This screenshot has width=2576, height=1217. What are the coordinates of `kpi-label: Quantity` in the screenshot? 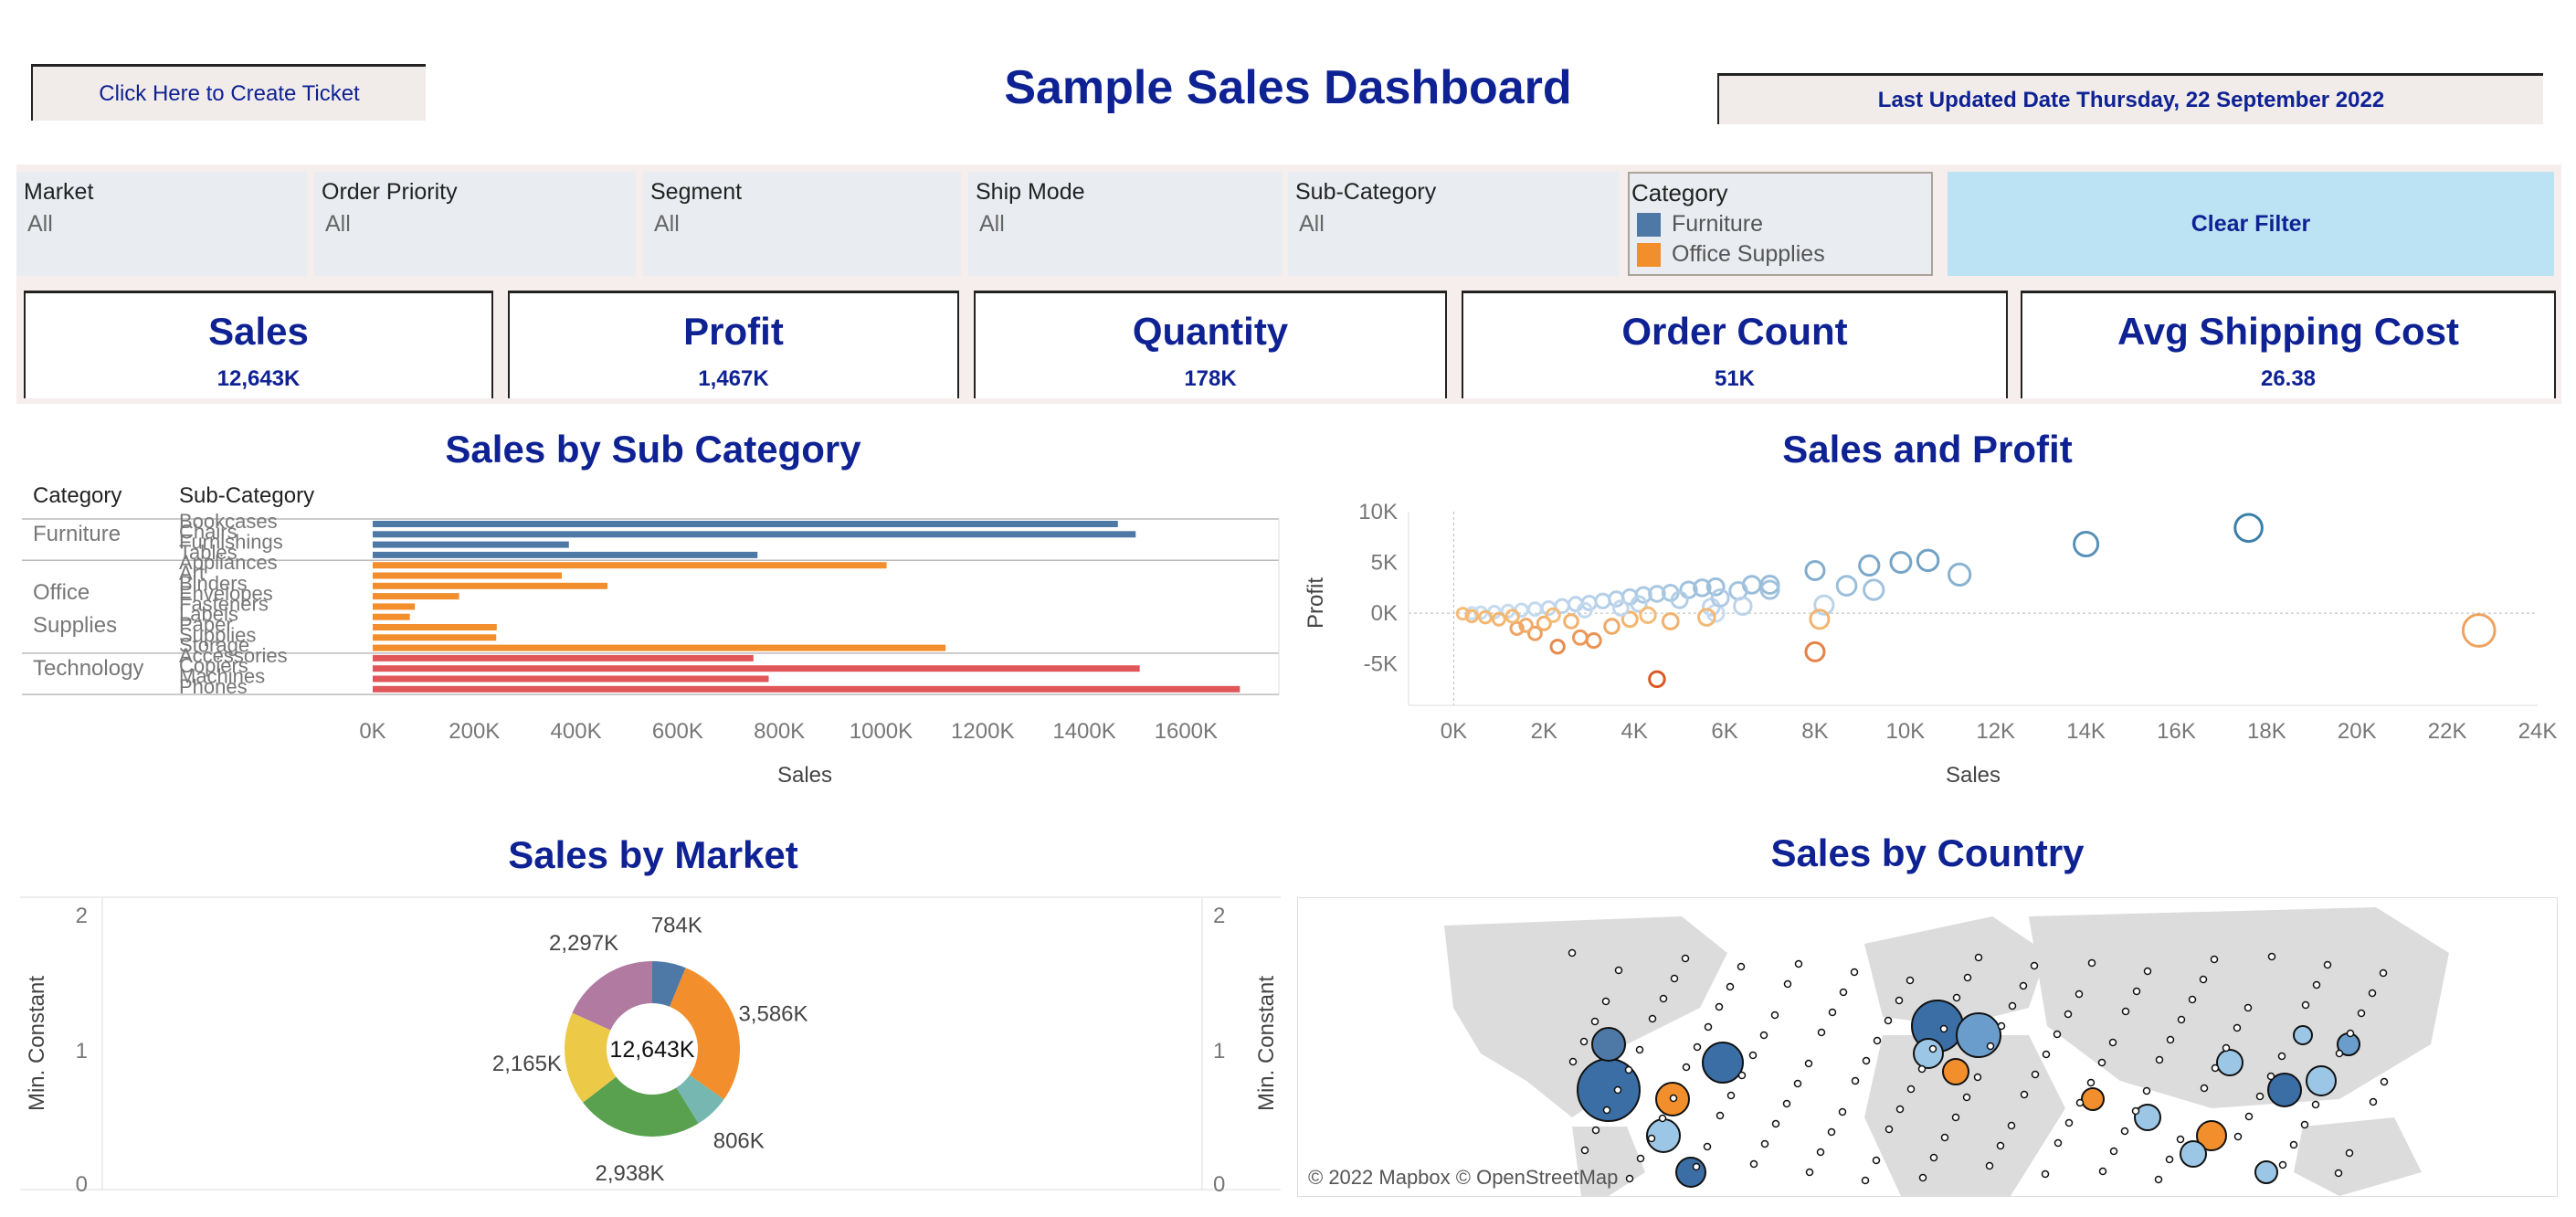 It's located at (1210, 331).